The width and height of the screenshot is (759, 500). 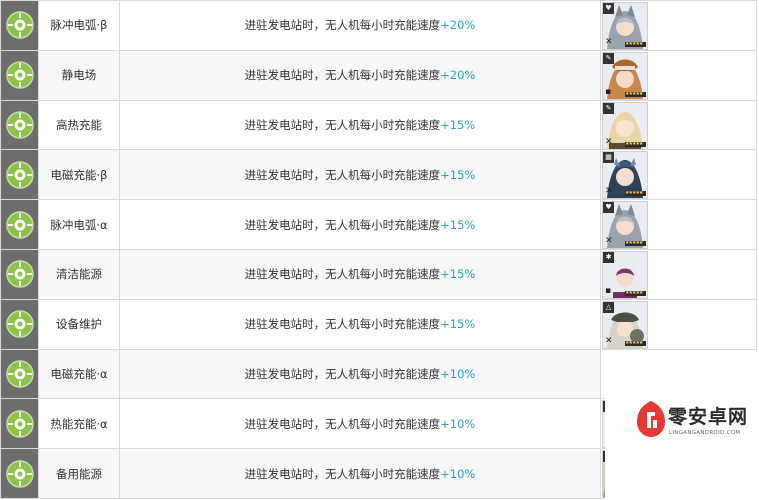 What do you see at coordinates (625, 125) in the screenshot?
I see `operator-portrait: ✎ ✕ ★★★★★` at bounding box center [625, 125].